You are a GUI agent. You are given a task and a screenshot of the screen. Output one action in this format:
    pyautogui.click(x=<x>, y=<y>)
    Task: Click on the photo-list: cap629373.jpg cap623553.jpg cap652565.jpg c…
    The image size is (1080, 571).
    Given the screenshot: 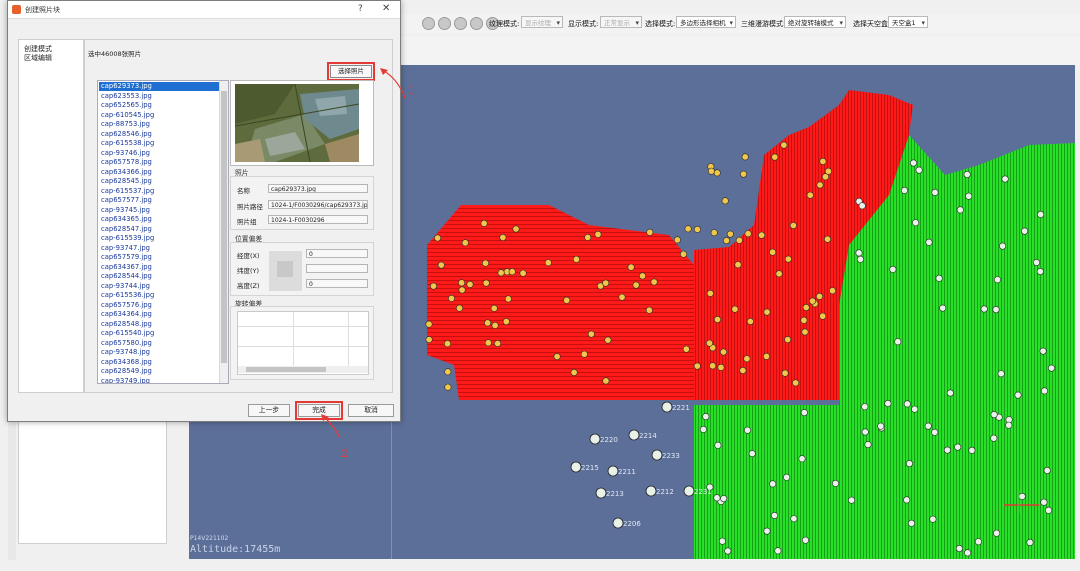 What is the action you would take?
    pyautogui.click(x=163, y=232)
    